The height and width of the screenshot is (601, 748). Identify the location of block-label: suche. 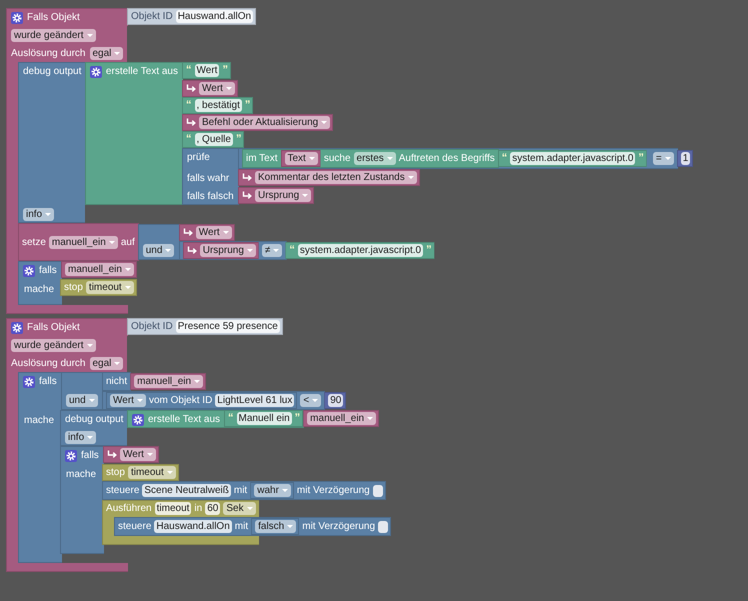
(337, 158).